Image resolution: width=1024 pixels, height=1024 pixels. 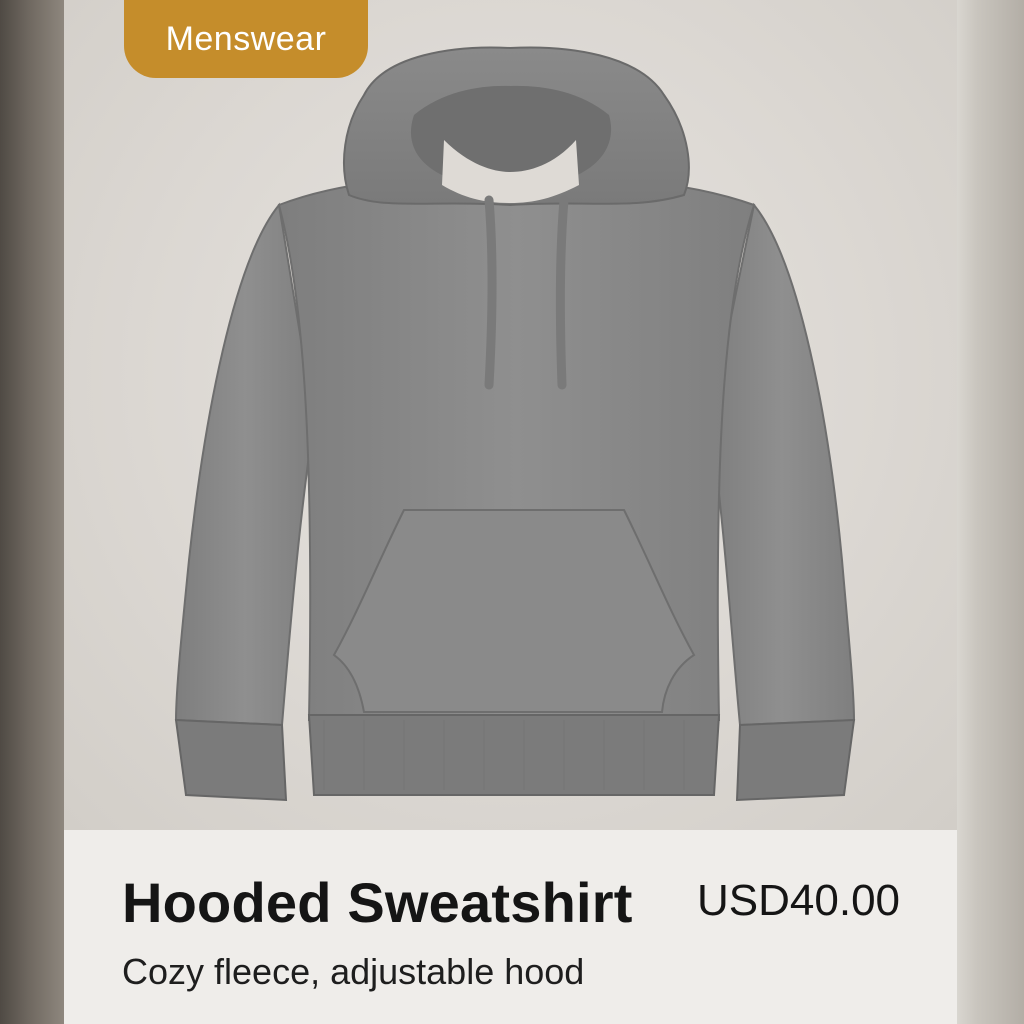 I want to click on category-badge: Menswear, so click(x=246, y=39).